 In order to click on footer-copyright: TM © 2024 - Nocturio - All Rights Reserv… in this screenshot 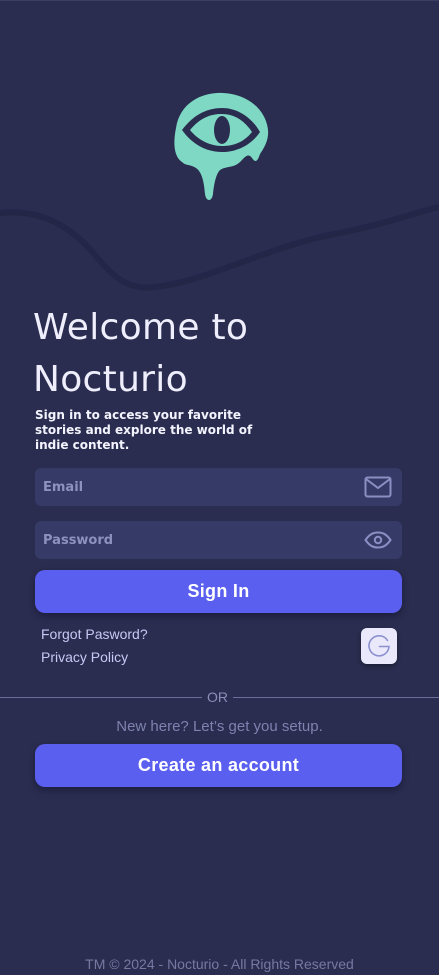, I will do `click(219, 964)`.